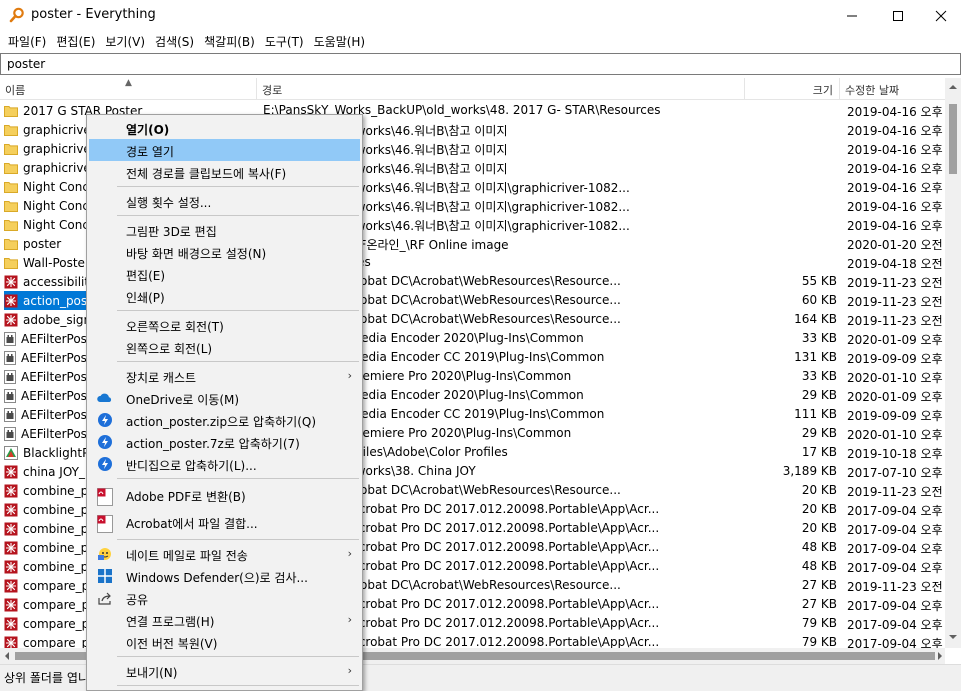  Describe the element at coordinates (896, 264) in the screenshot. I see `row-date: 2019-04-18 오전 1` at that location.